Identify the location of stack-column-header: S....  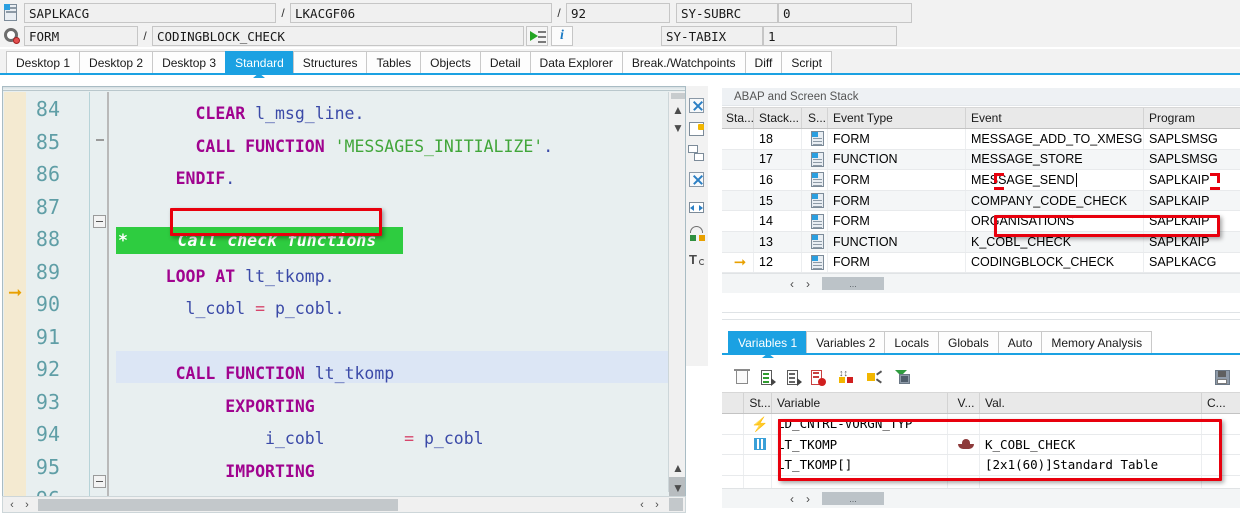
(815, 118).